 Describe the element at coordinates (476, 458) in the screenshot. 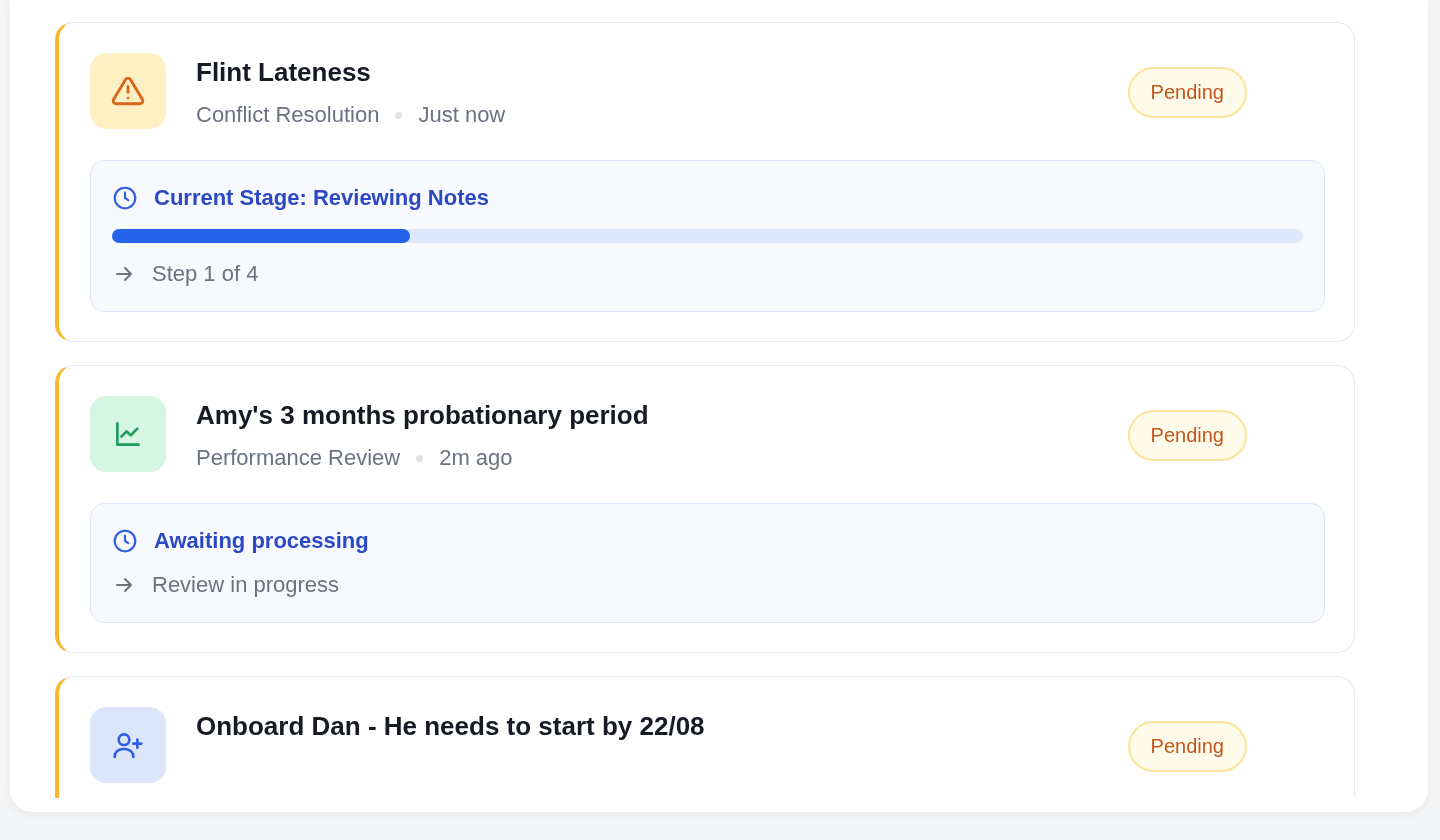

I see `task-time: 2m ago` at that location.